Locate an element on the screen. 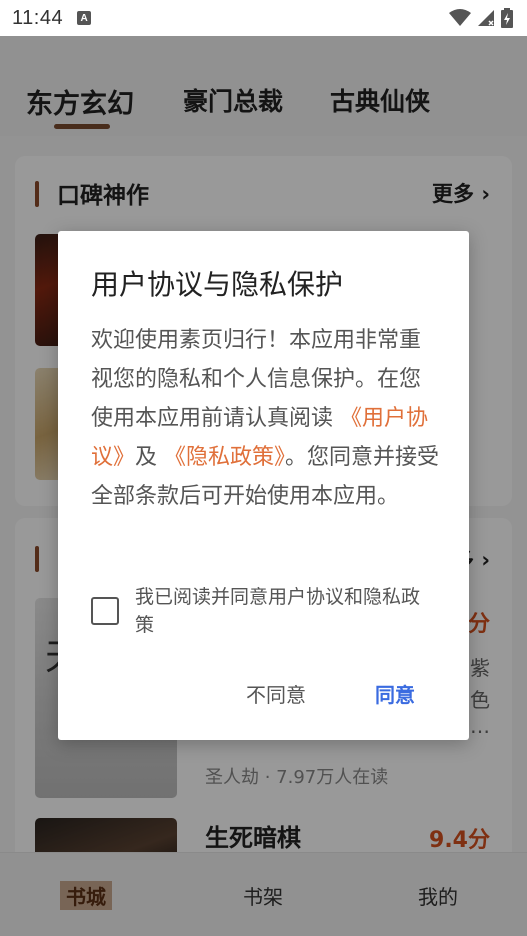 This screenshot has width=527, height=936. dialog-title: 用户协议与隐私保护 is located at coordinates (217, 284).